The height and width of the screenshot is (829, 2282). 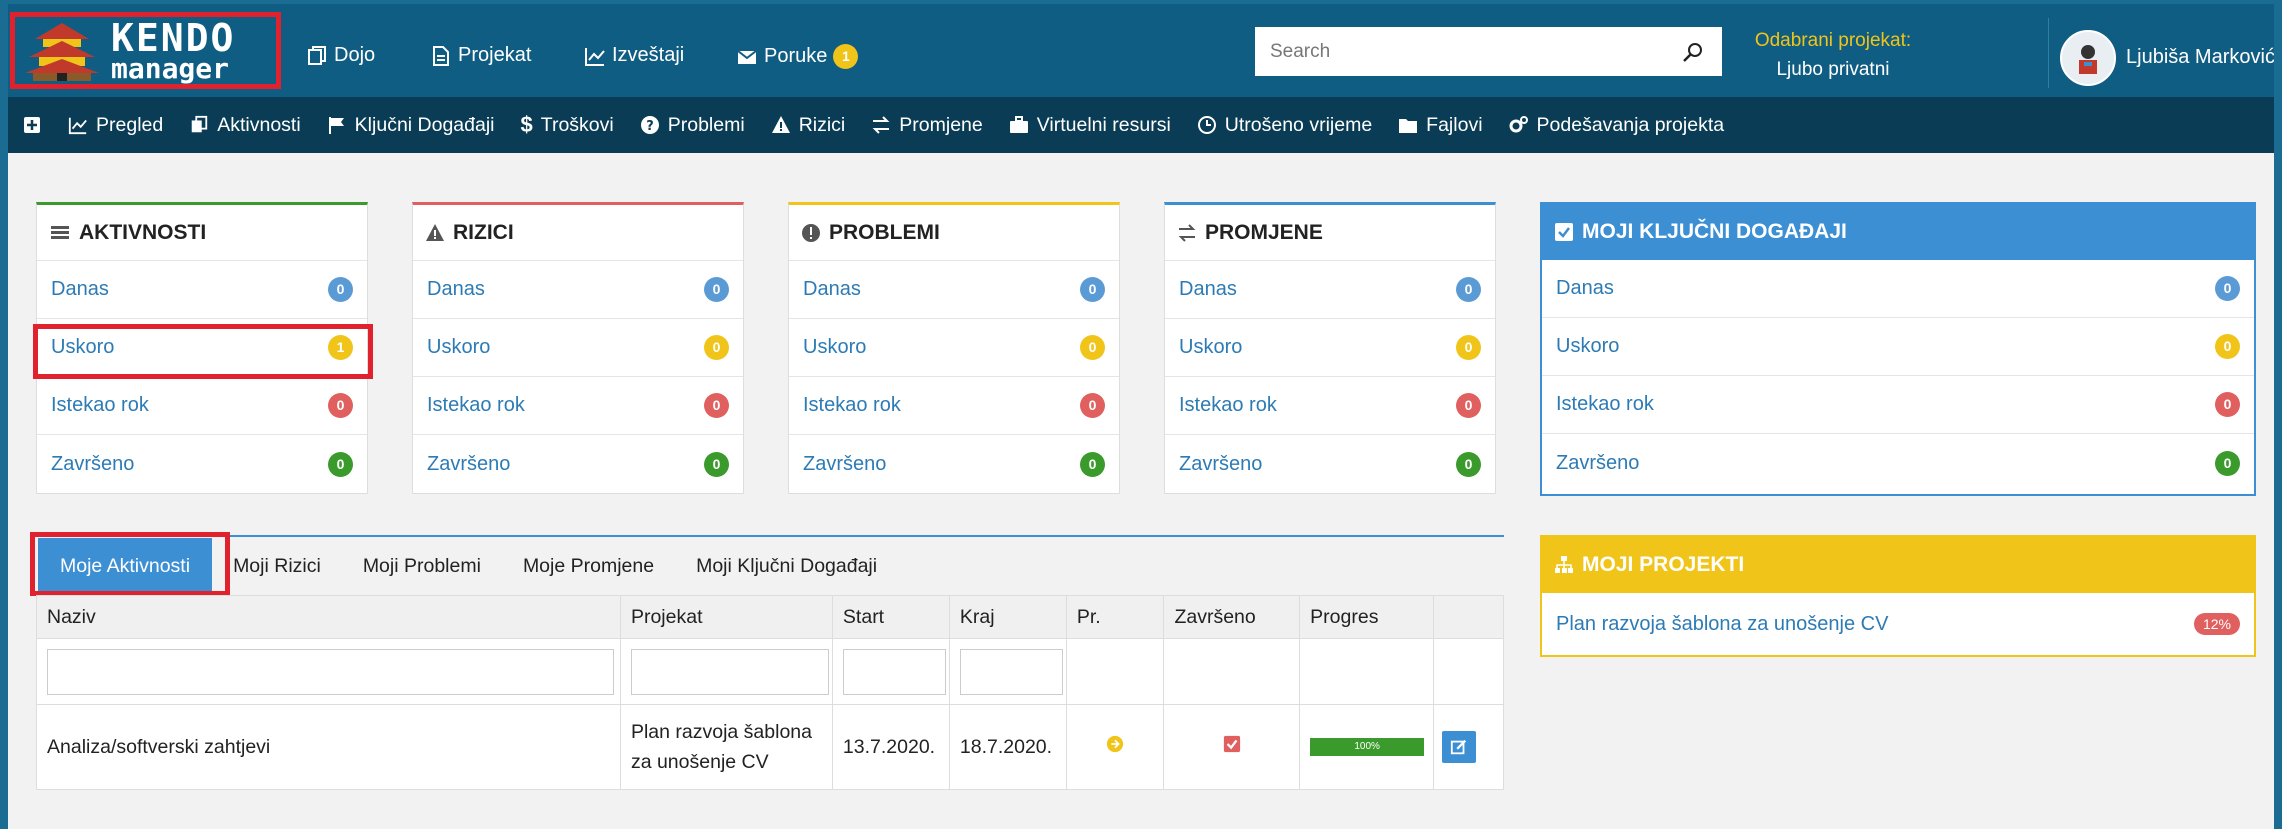 I want to click on col-progres: Progres, so click(x=1367, y=617).